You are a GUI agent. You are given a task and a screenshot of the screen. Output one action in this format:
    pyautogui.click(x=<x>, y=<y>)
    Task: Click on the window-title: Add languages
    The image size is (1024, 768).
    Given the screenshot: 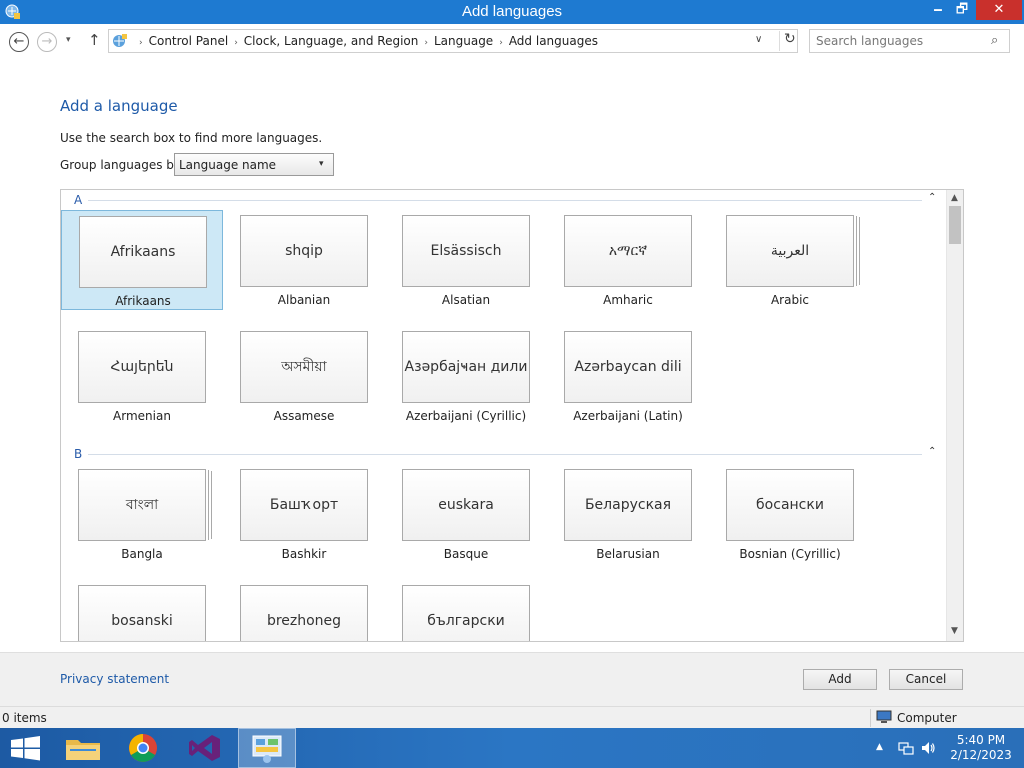 What is the action you would take?
    pyautogui.click(x=512, y=11)
    